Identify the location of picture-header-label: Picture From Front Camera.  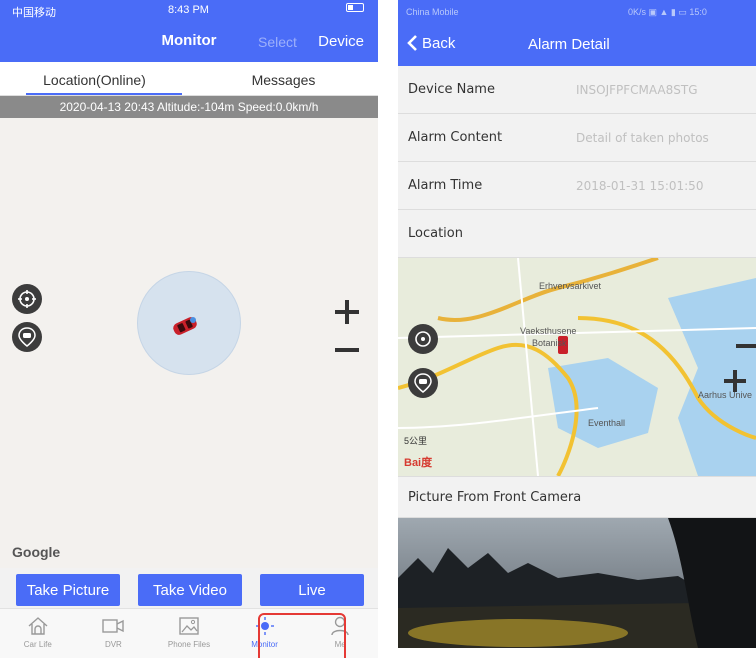
(495, 497).